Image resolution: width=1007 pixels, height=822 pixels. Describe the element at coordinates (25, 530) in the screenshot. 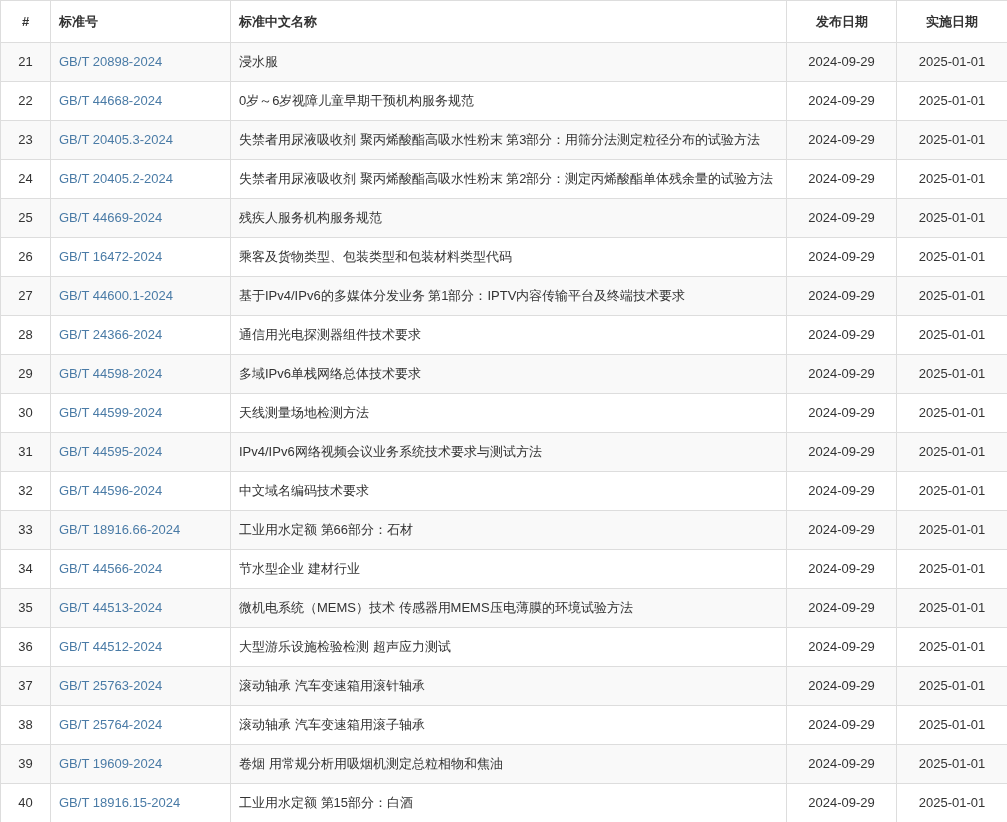

I see `table-cell: 33` at that location.